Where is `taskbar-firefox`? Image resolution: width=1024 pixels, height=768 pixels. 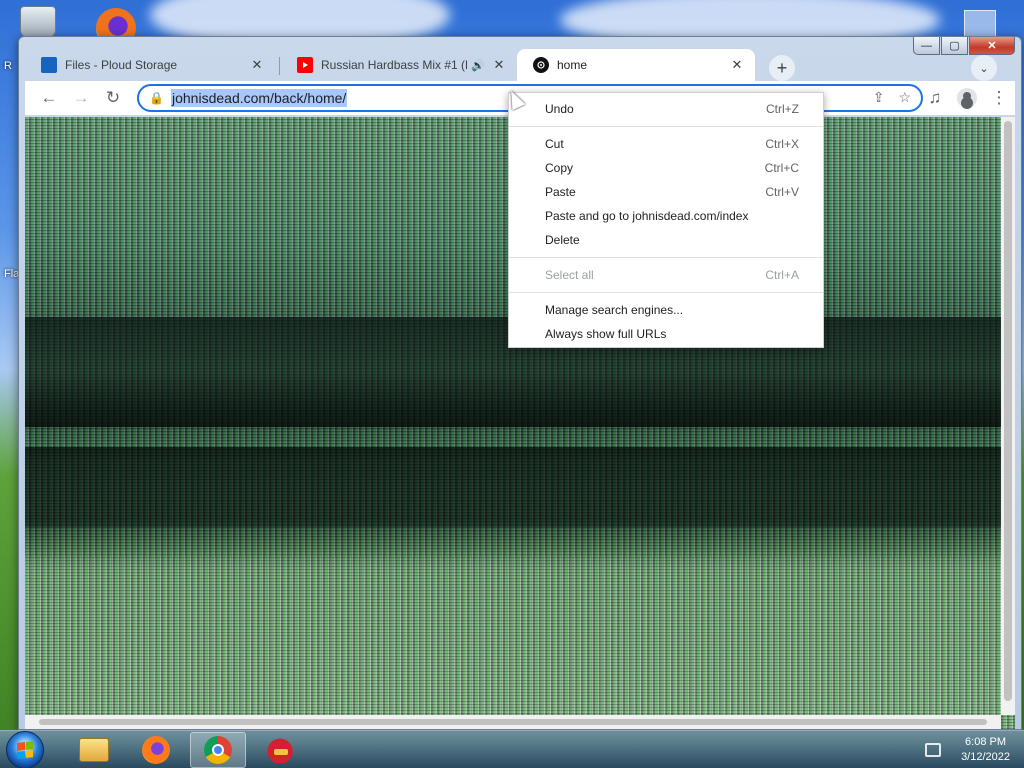
taskbar-firefox is located at coordinates (156, 750).